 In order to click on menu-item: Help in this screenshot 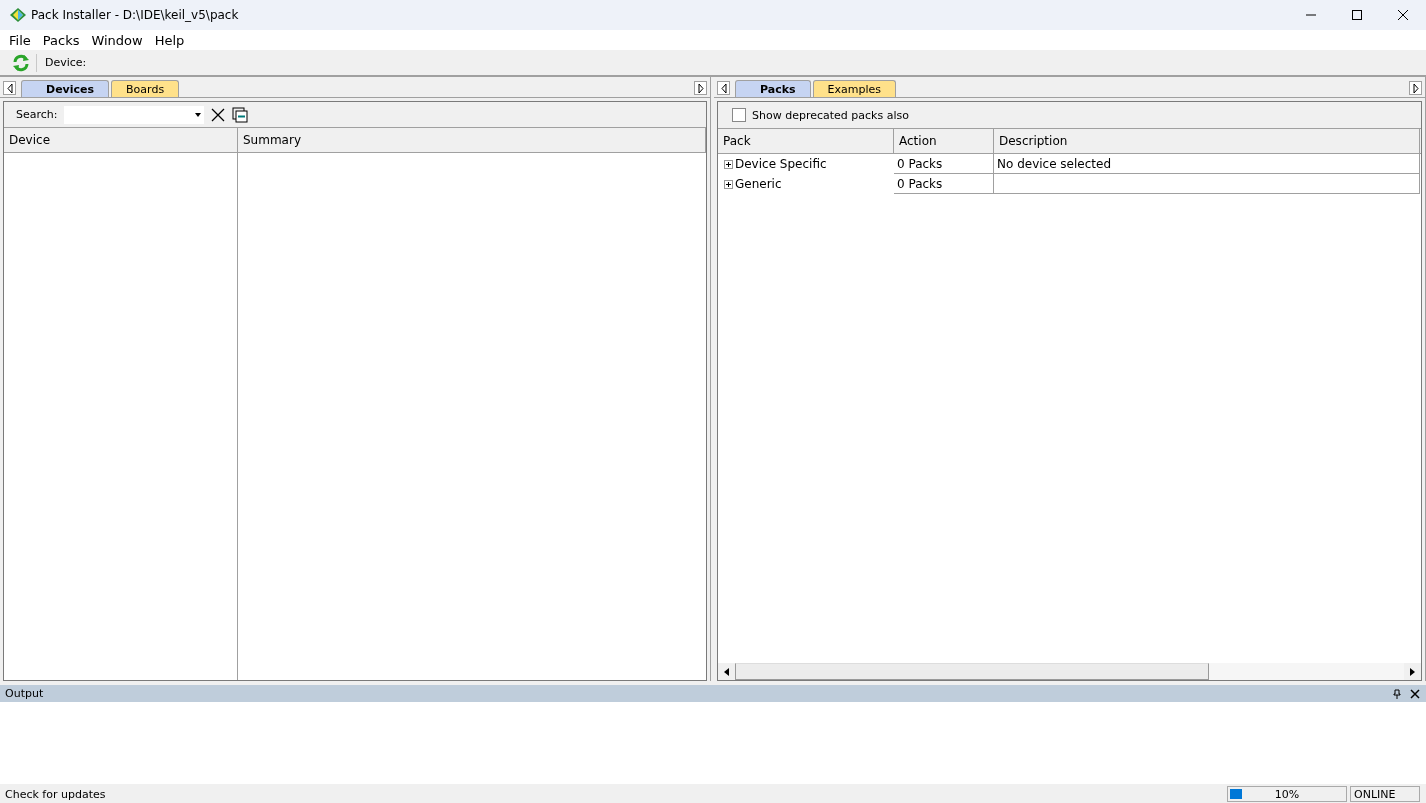, I will do `click(169, 40)`.